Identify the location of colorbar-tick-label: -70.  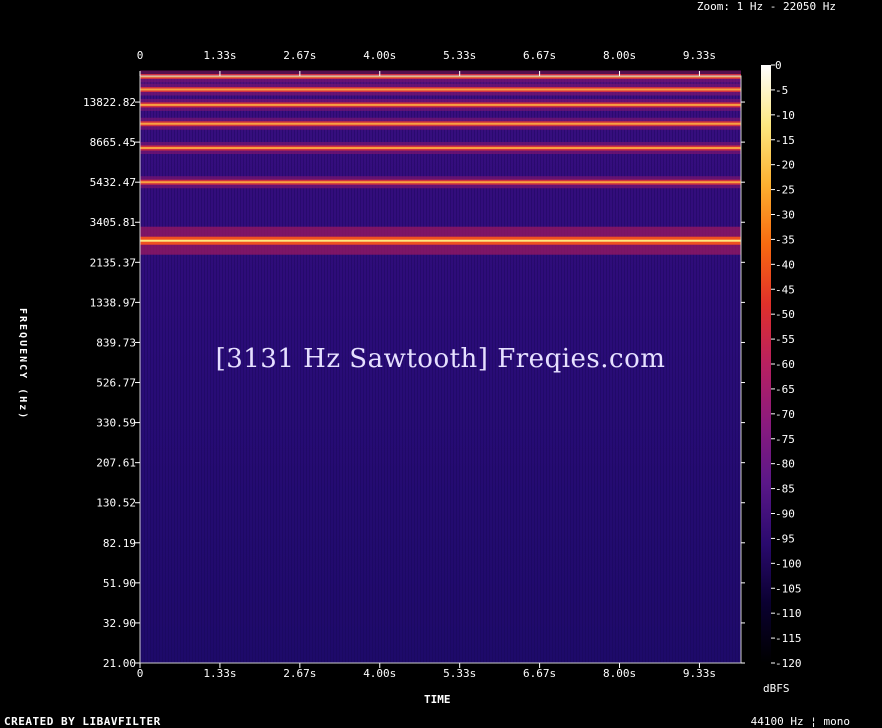
(785, 414).